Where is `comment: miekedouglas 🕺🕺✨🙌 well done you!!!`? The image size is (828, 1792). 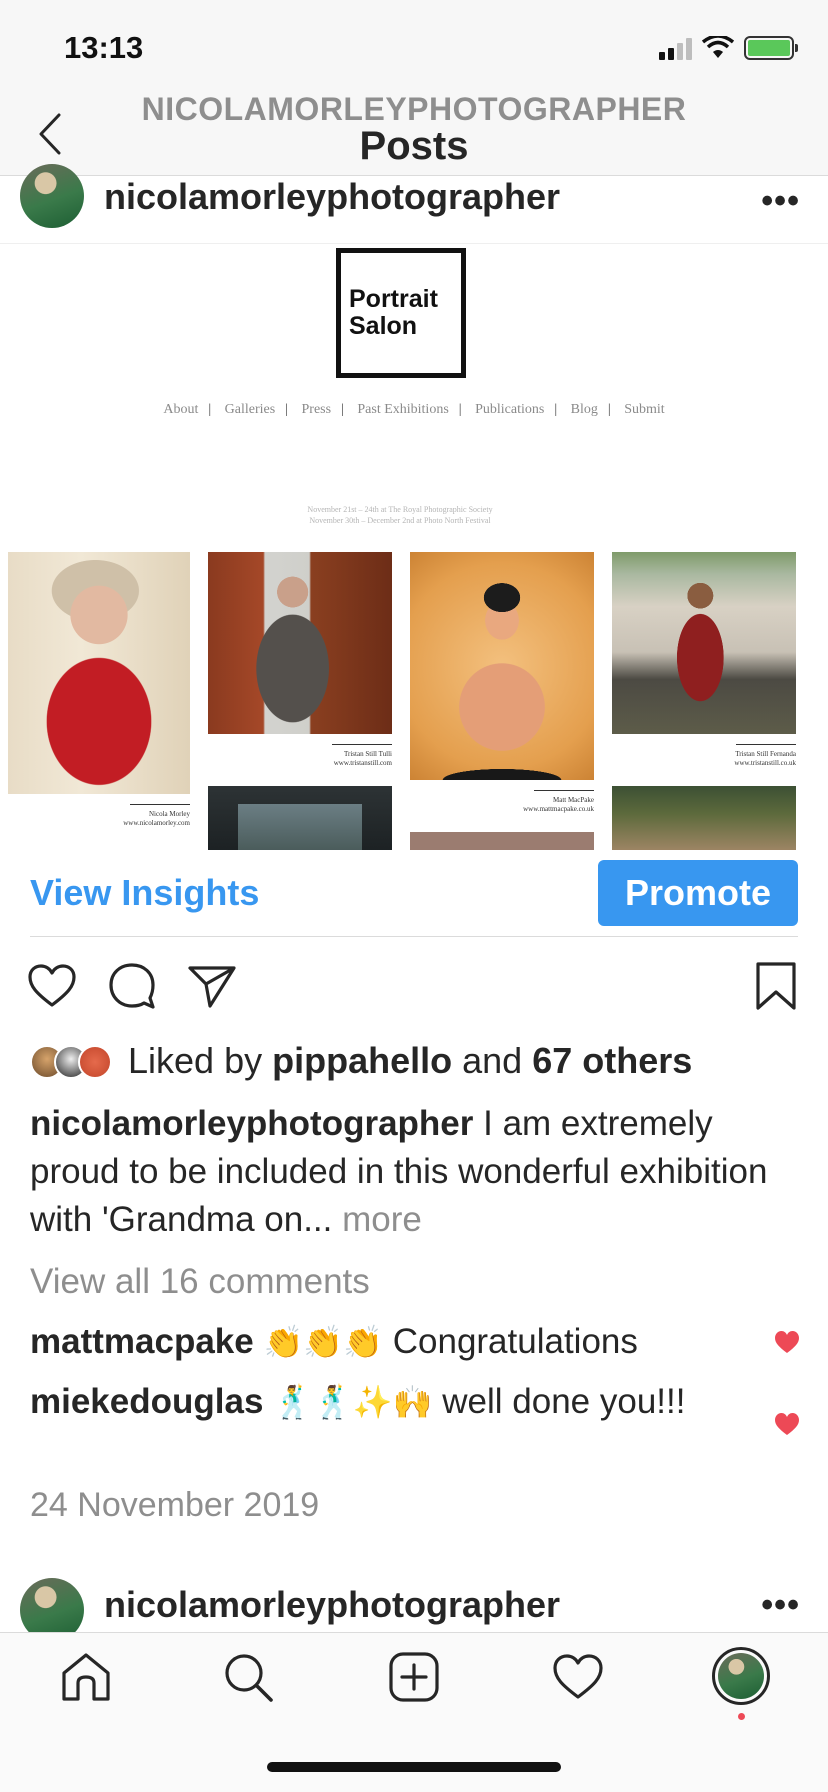 comment: miekedouglas 🕺🕺✨🙌 well done you!!! is located at coordinates (380, 1402).